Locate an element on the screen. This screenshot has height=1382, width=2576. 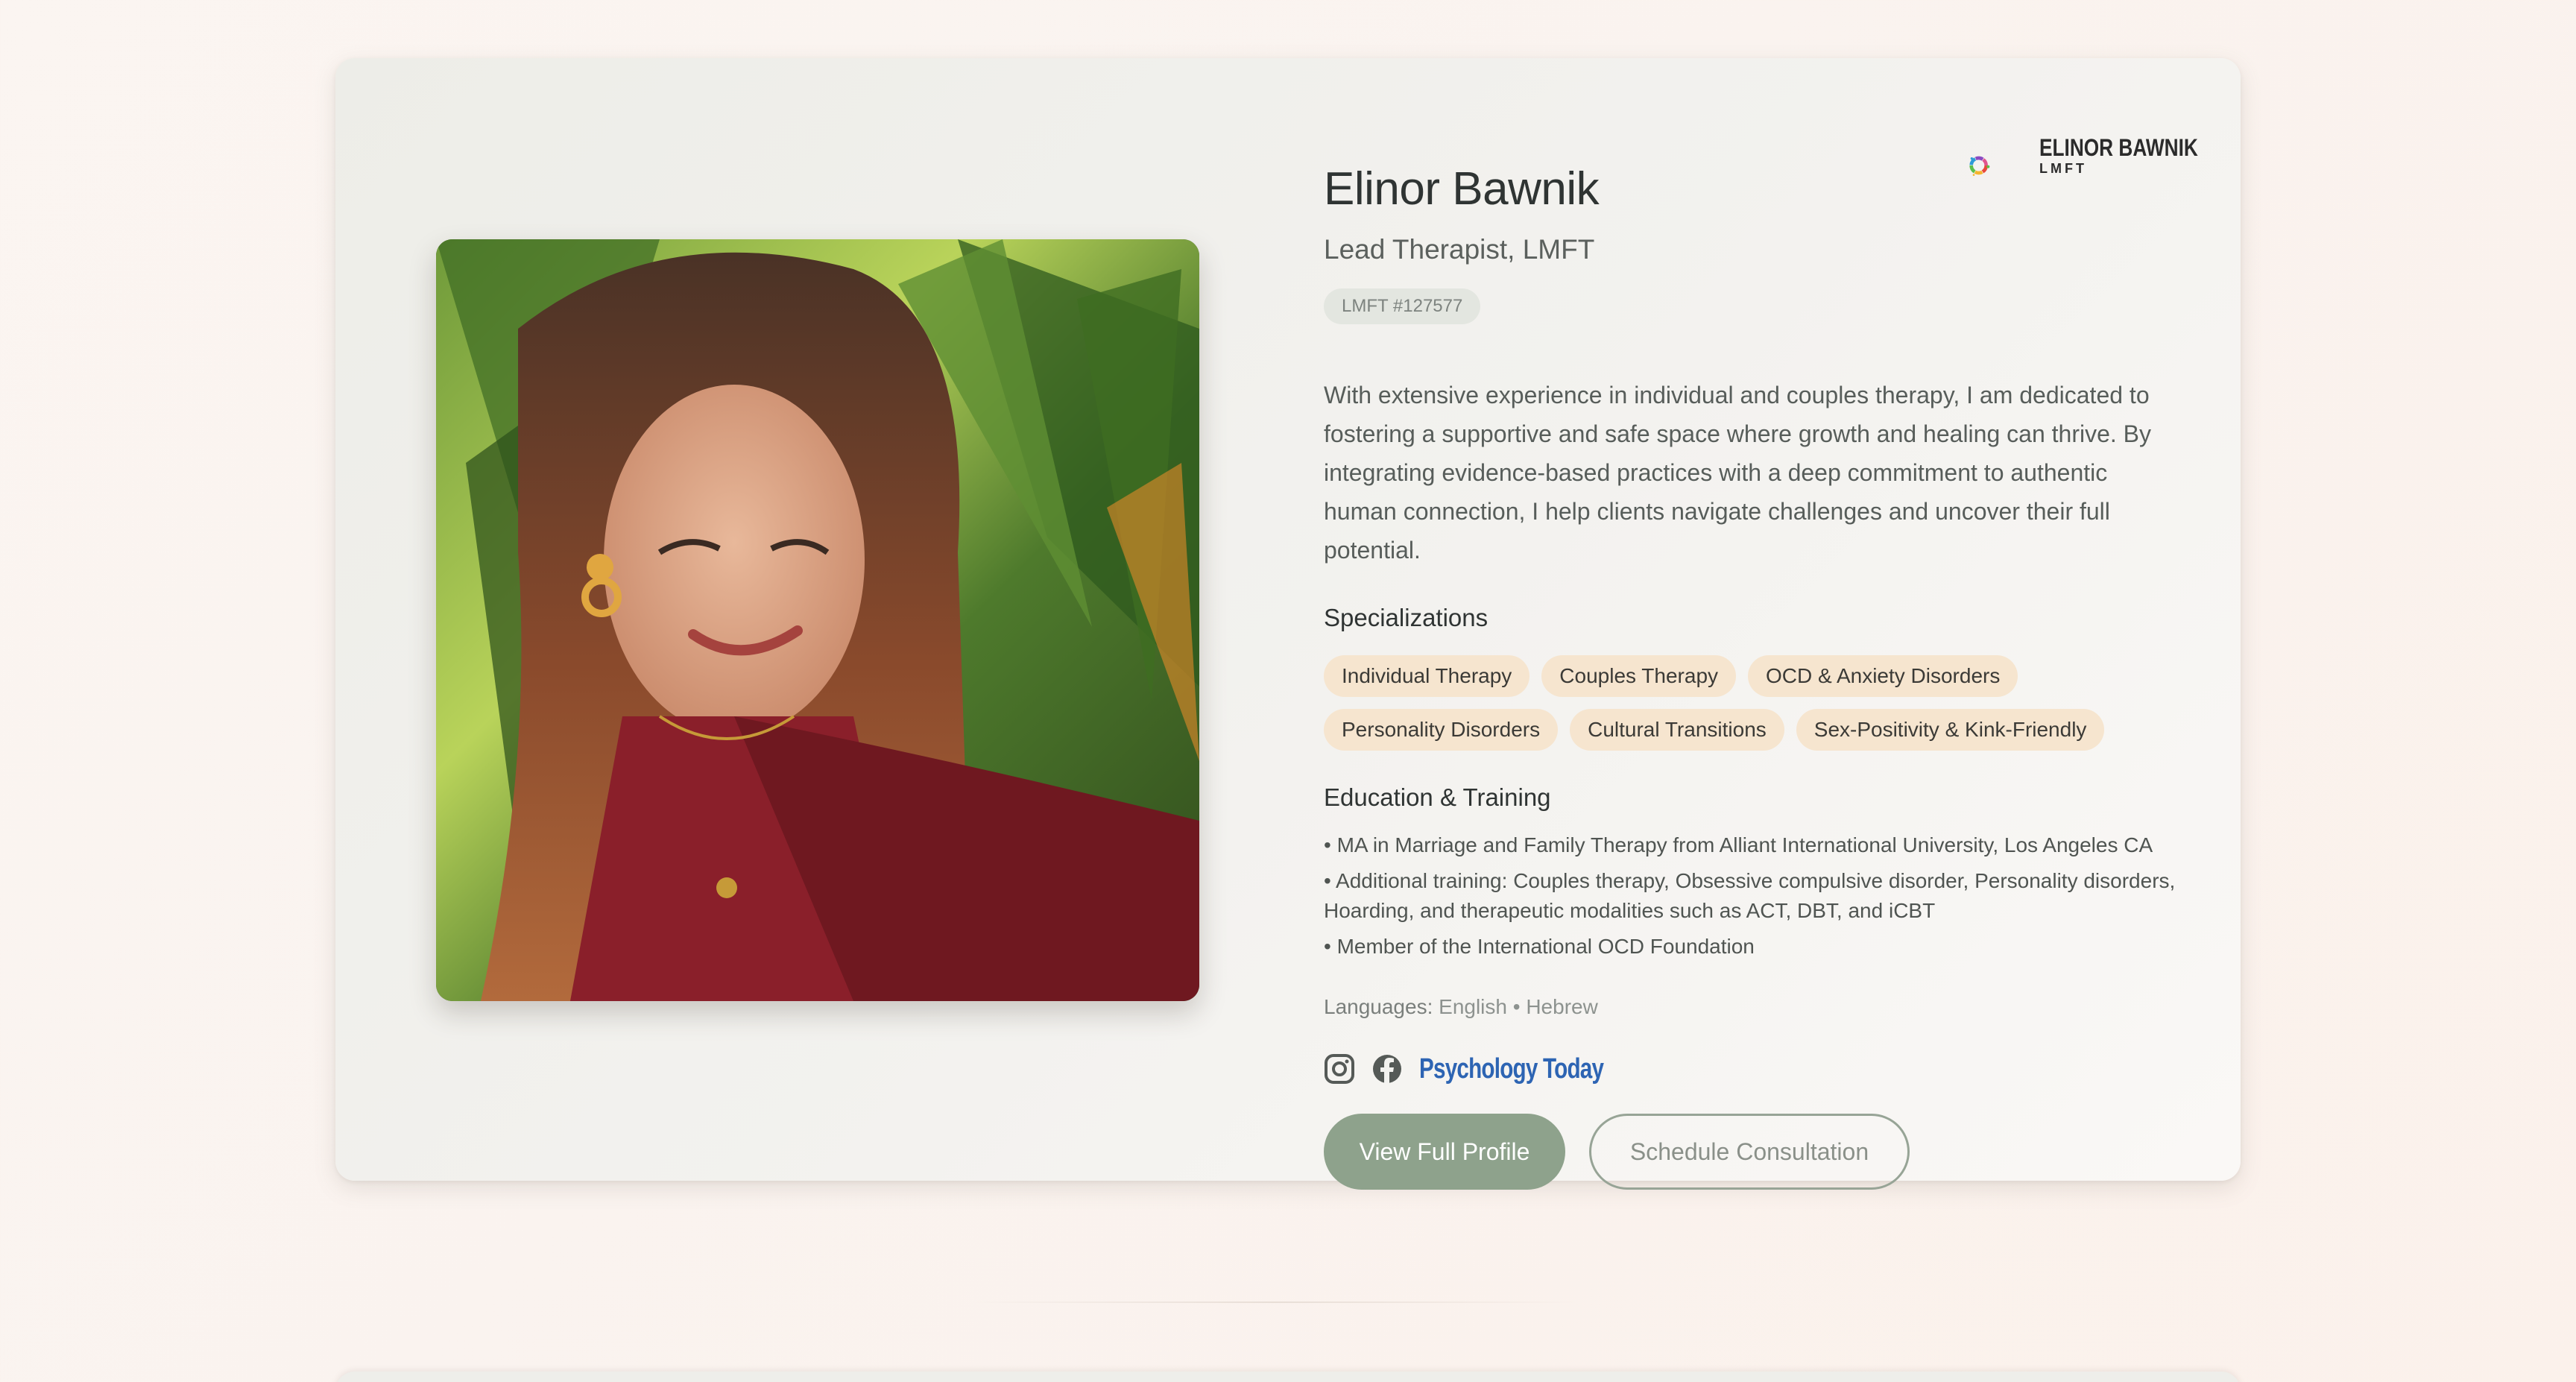
section-divider is located at coordinates (1274, 1302).